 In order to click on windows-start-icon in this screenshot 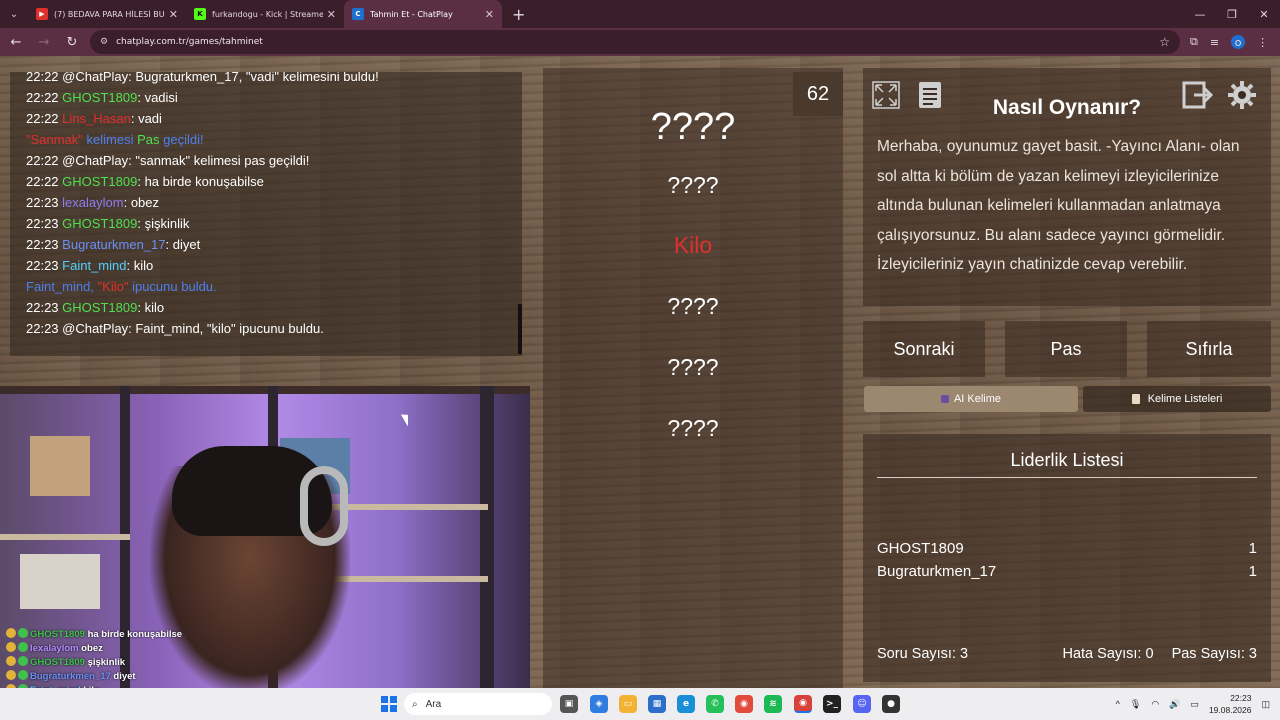, I will do `click(389, 704)`.